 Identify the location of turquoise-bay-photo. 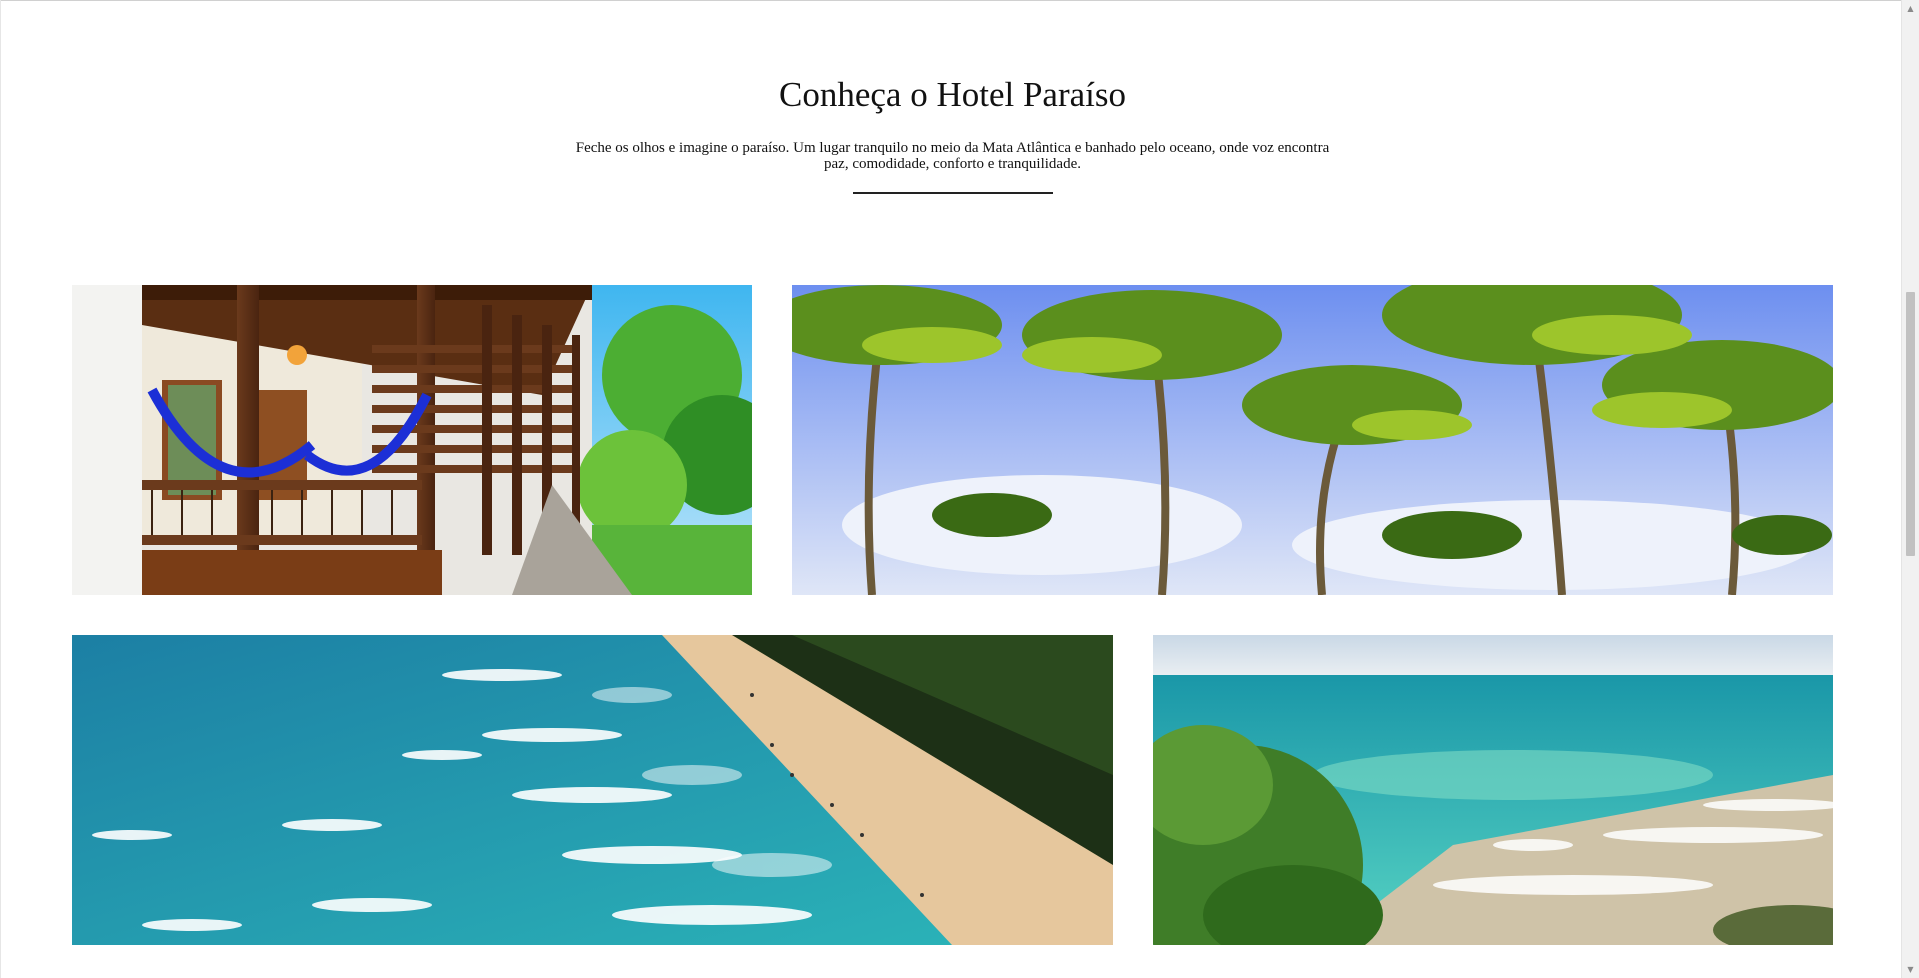
(1493, 790).